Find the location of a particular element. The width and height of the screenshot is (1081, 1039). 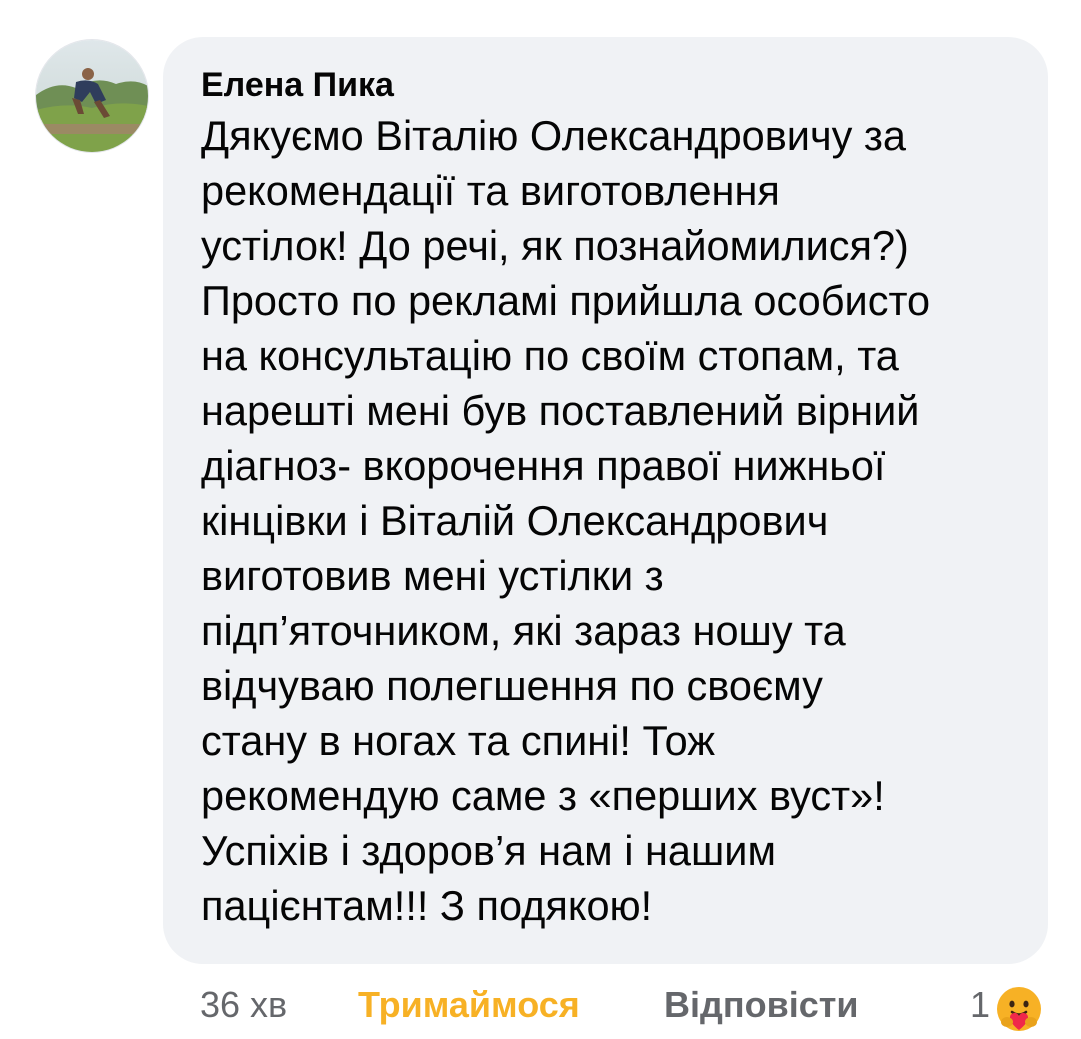

comment-timestamp: 36 хв is located at coordinates (243, 1005).